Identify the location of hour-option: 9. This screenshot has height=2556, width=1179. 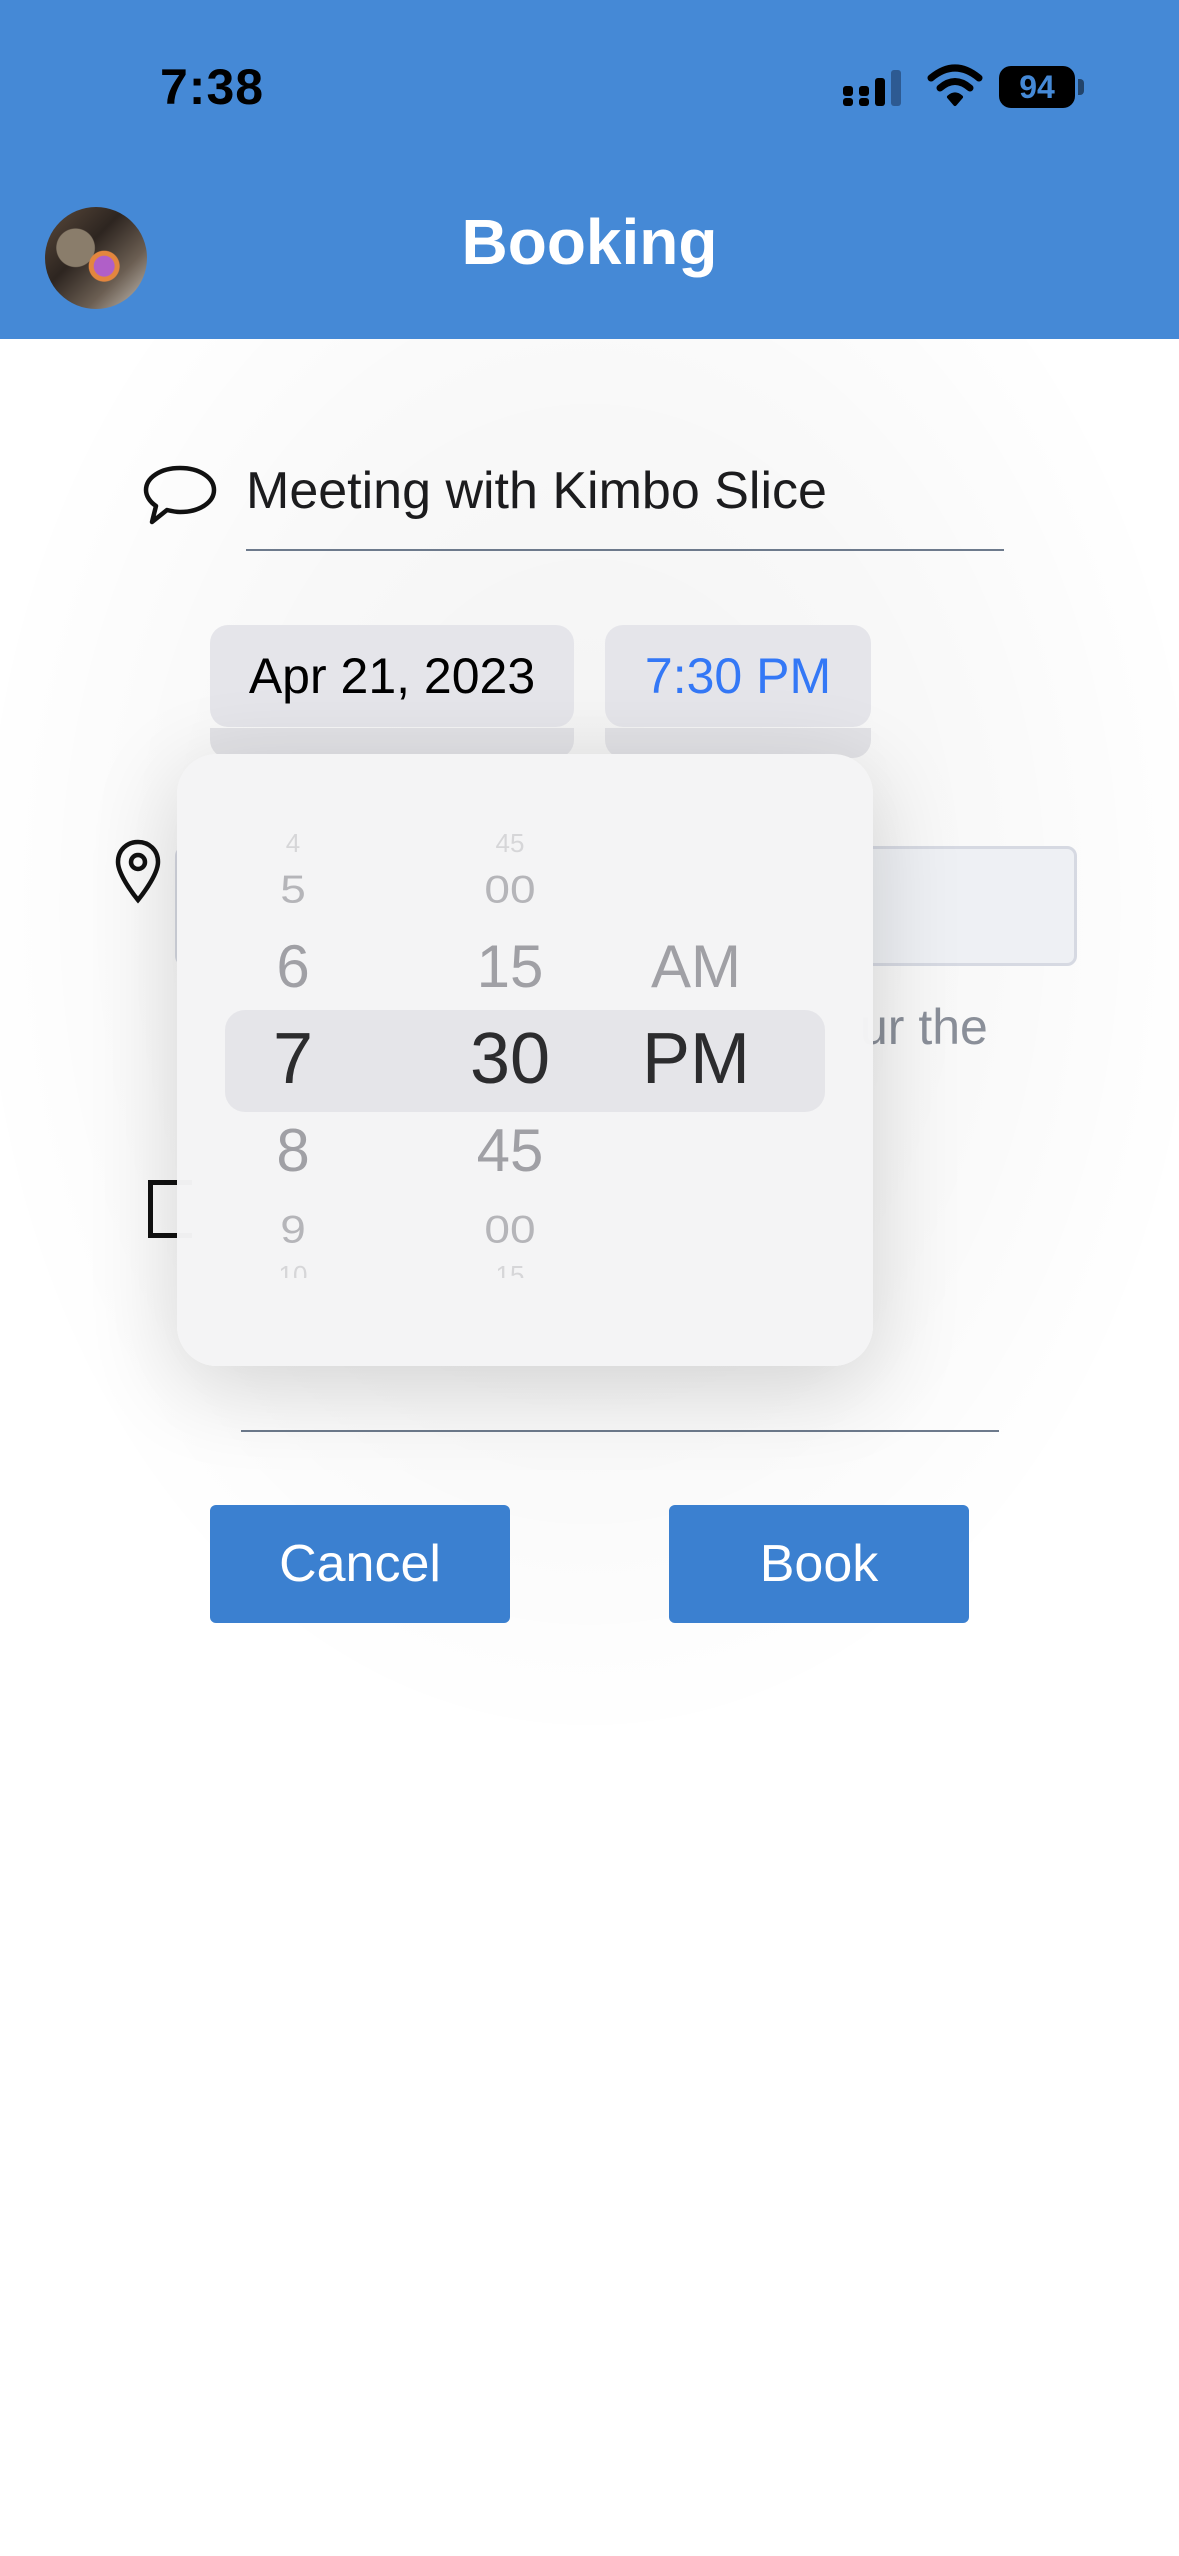
(293, 1229).